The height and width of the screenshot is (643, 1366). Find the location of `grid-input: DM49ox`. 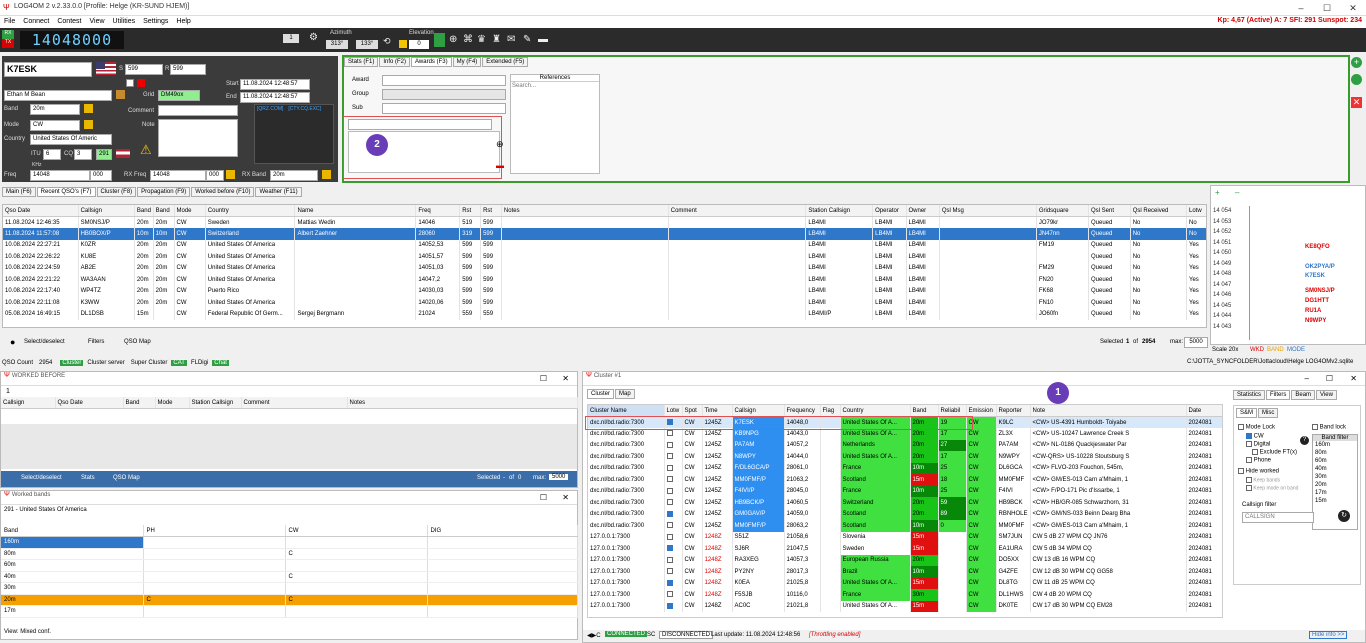

grid-input: DM49ox is located at coordinates (179, 95).